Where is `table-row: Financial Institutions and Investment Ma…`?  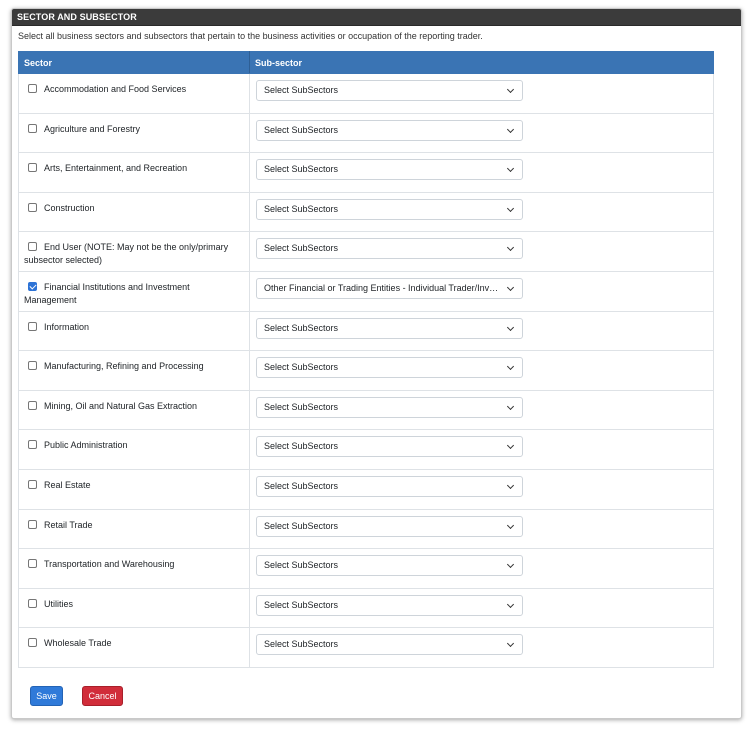
table-row: Financial Institutions and Investment Ma… is located at coordinates (366, 291).